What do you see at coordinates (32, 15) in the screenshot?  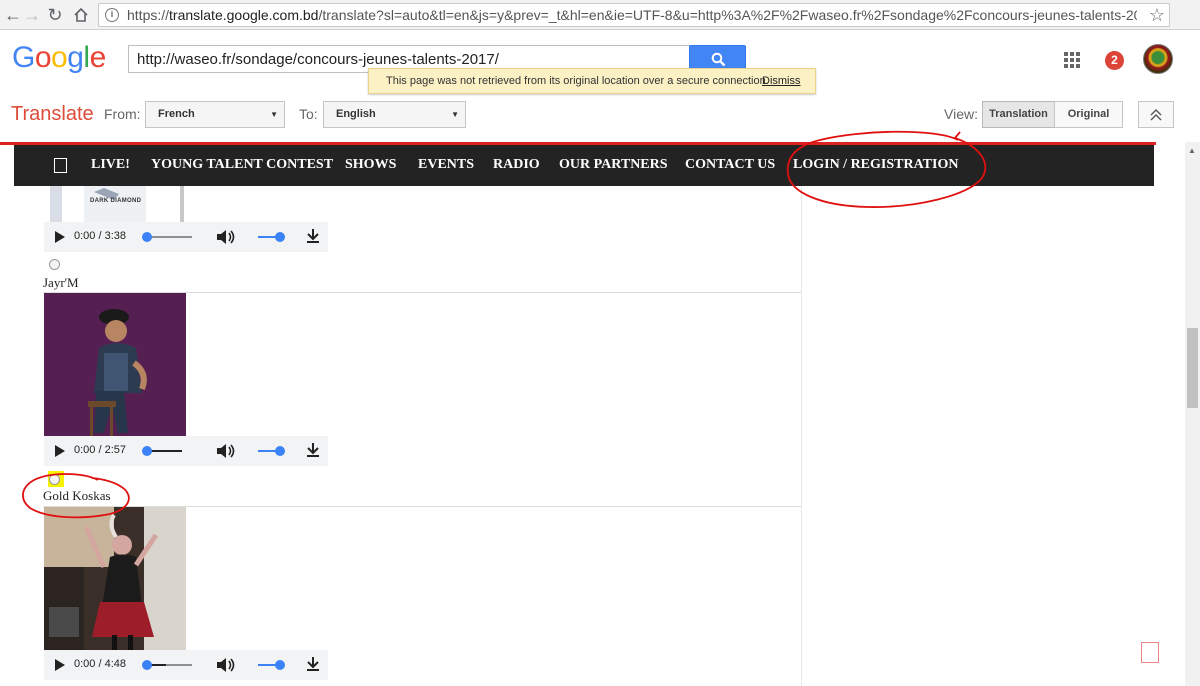 I see `forward-icon: →` at bounding box center [32, 15].